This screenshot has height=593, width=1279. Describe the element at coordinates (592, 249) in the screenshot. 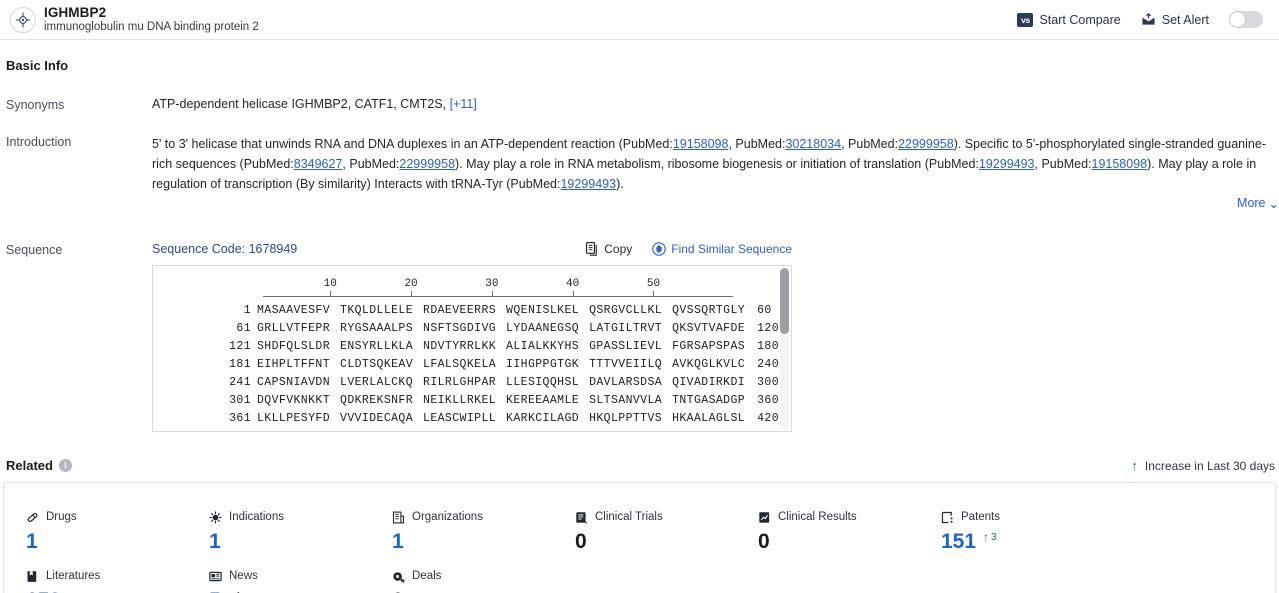

I see `copy-icon` at that location.